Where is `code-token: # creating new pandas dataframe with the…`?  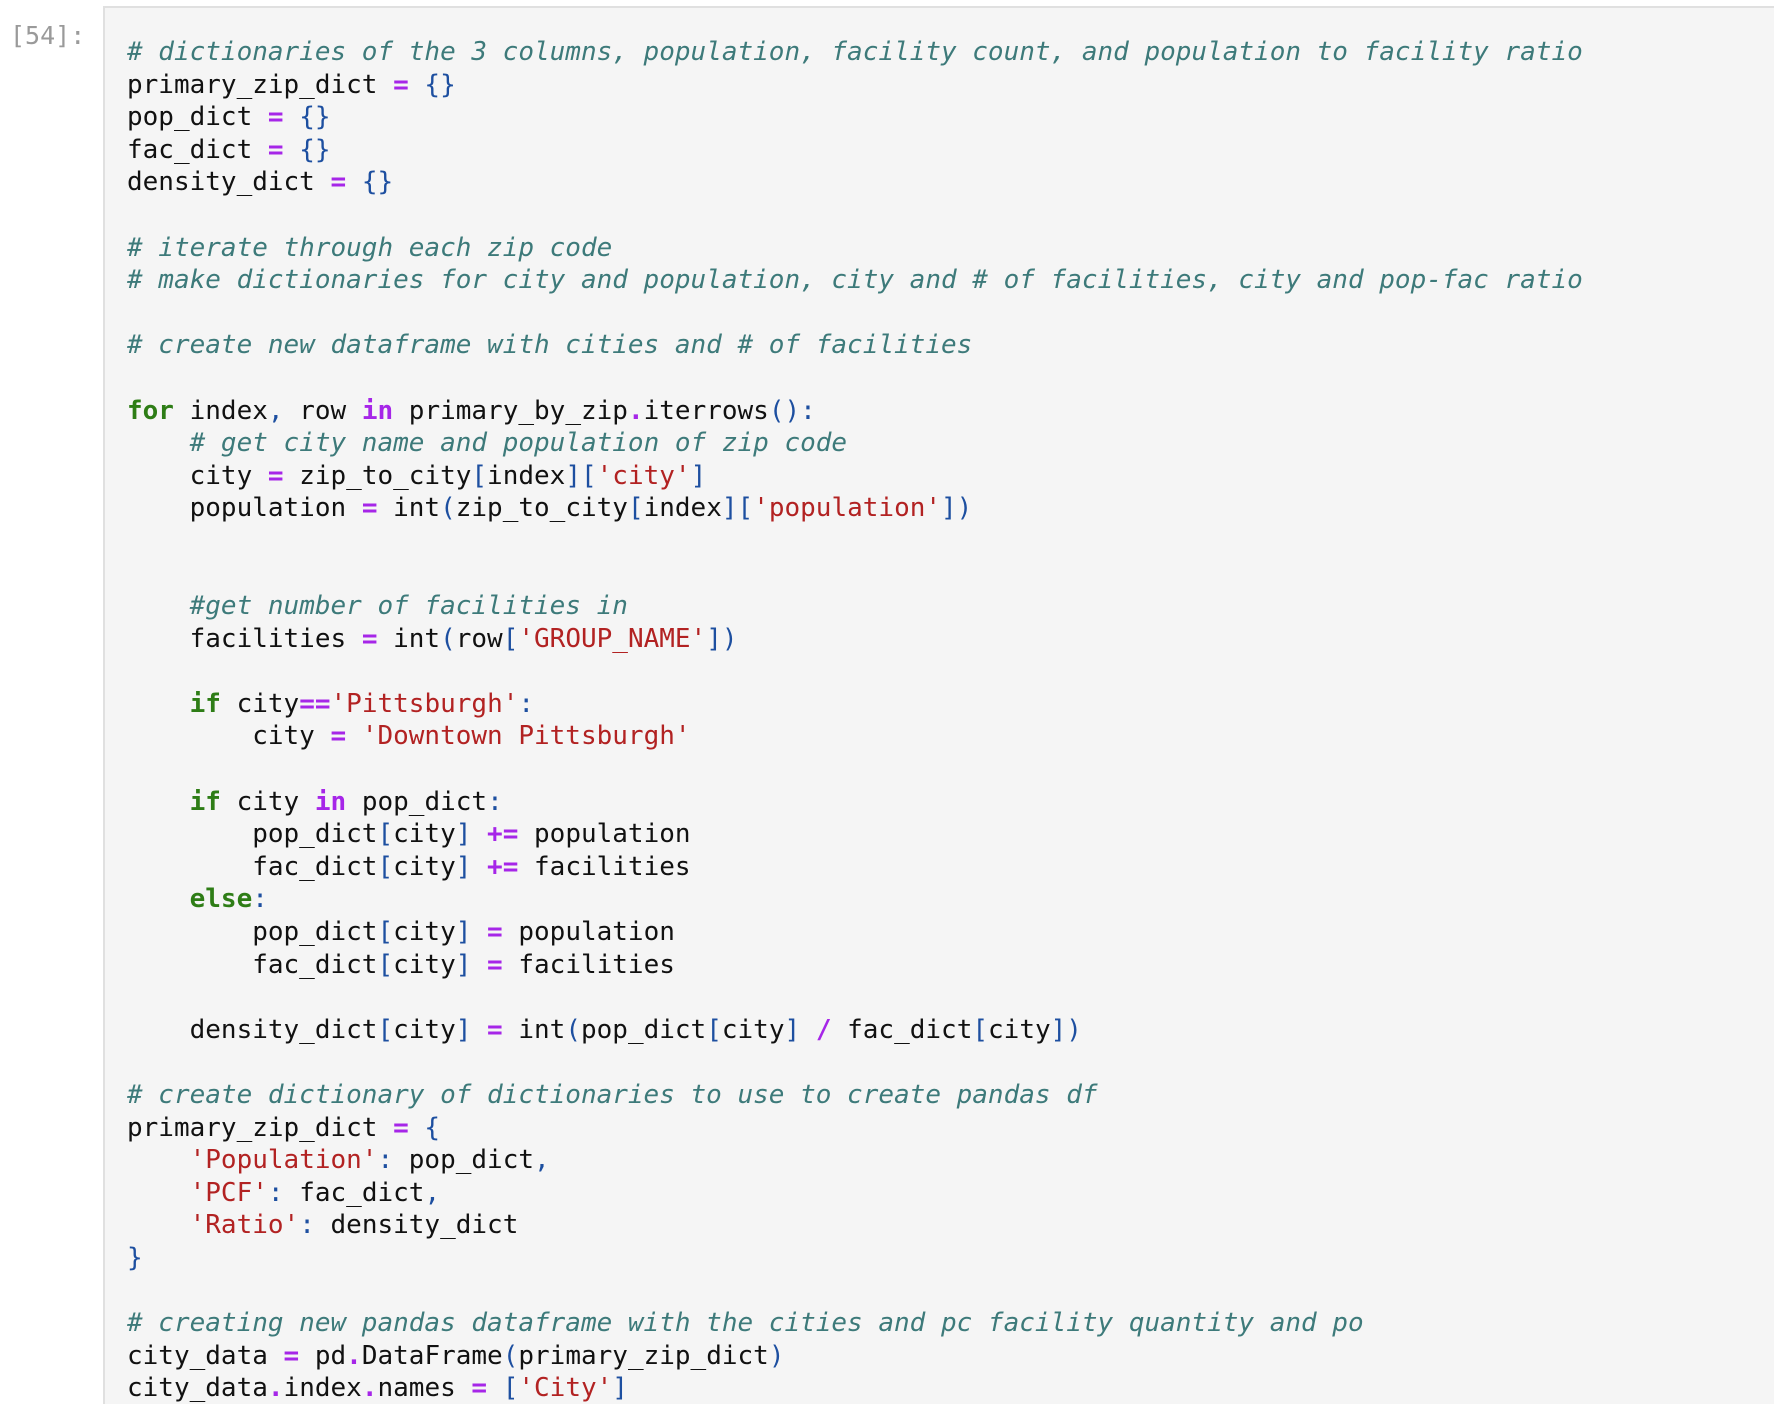
code-token: # creating new pandas dataframe with the… is located at coordinates (745, 1323).